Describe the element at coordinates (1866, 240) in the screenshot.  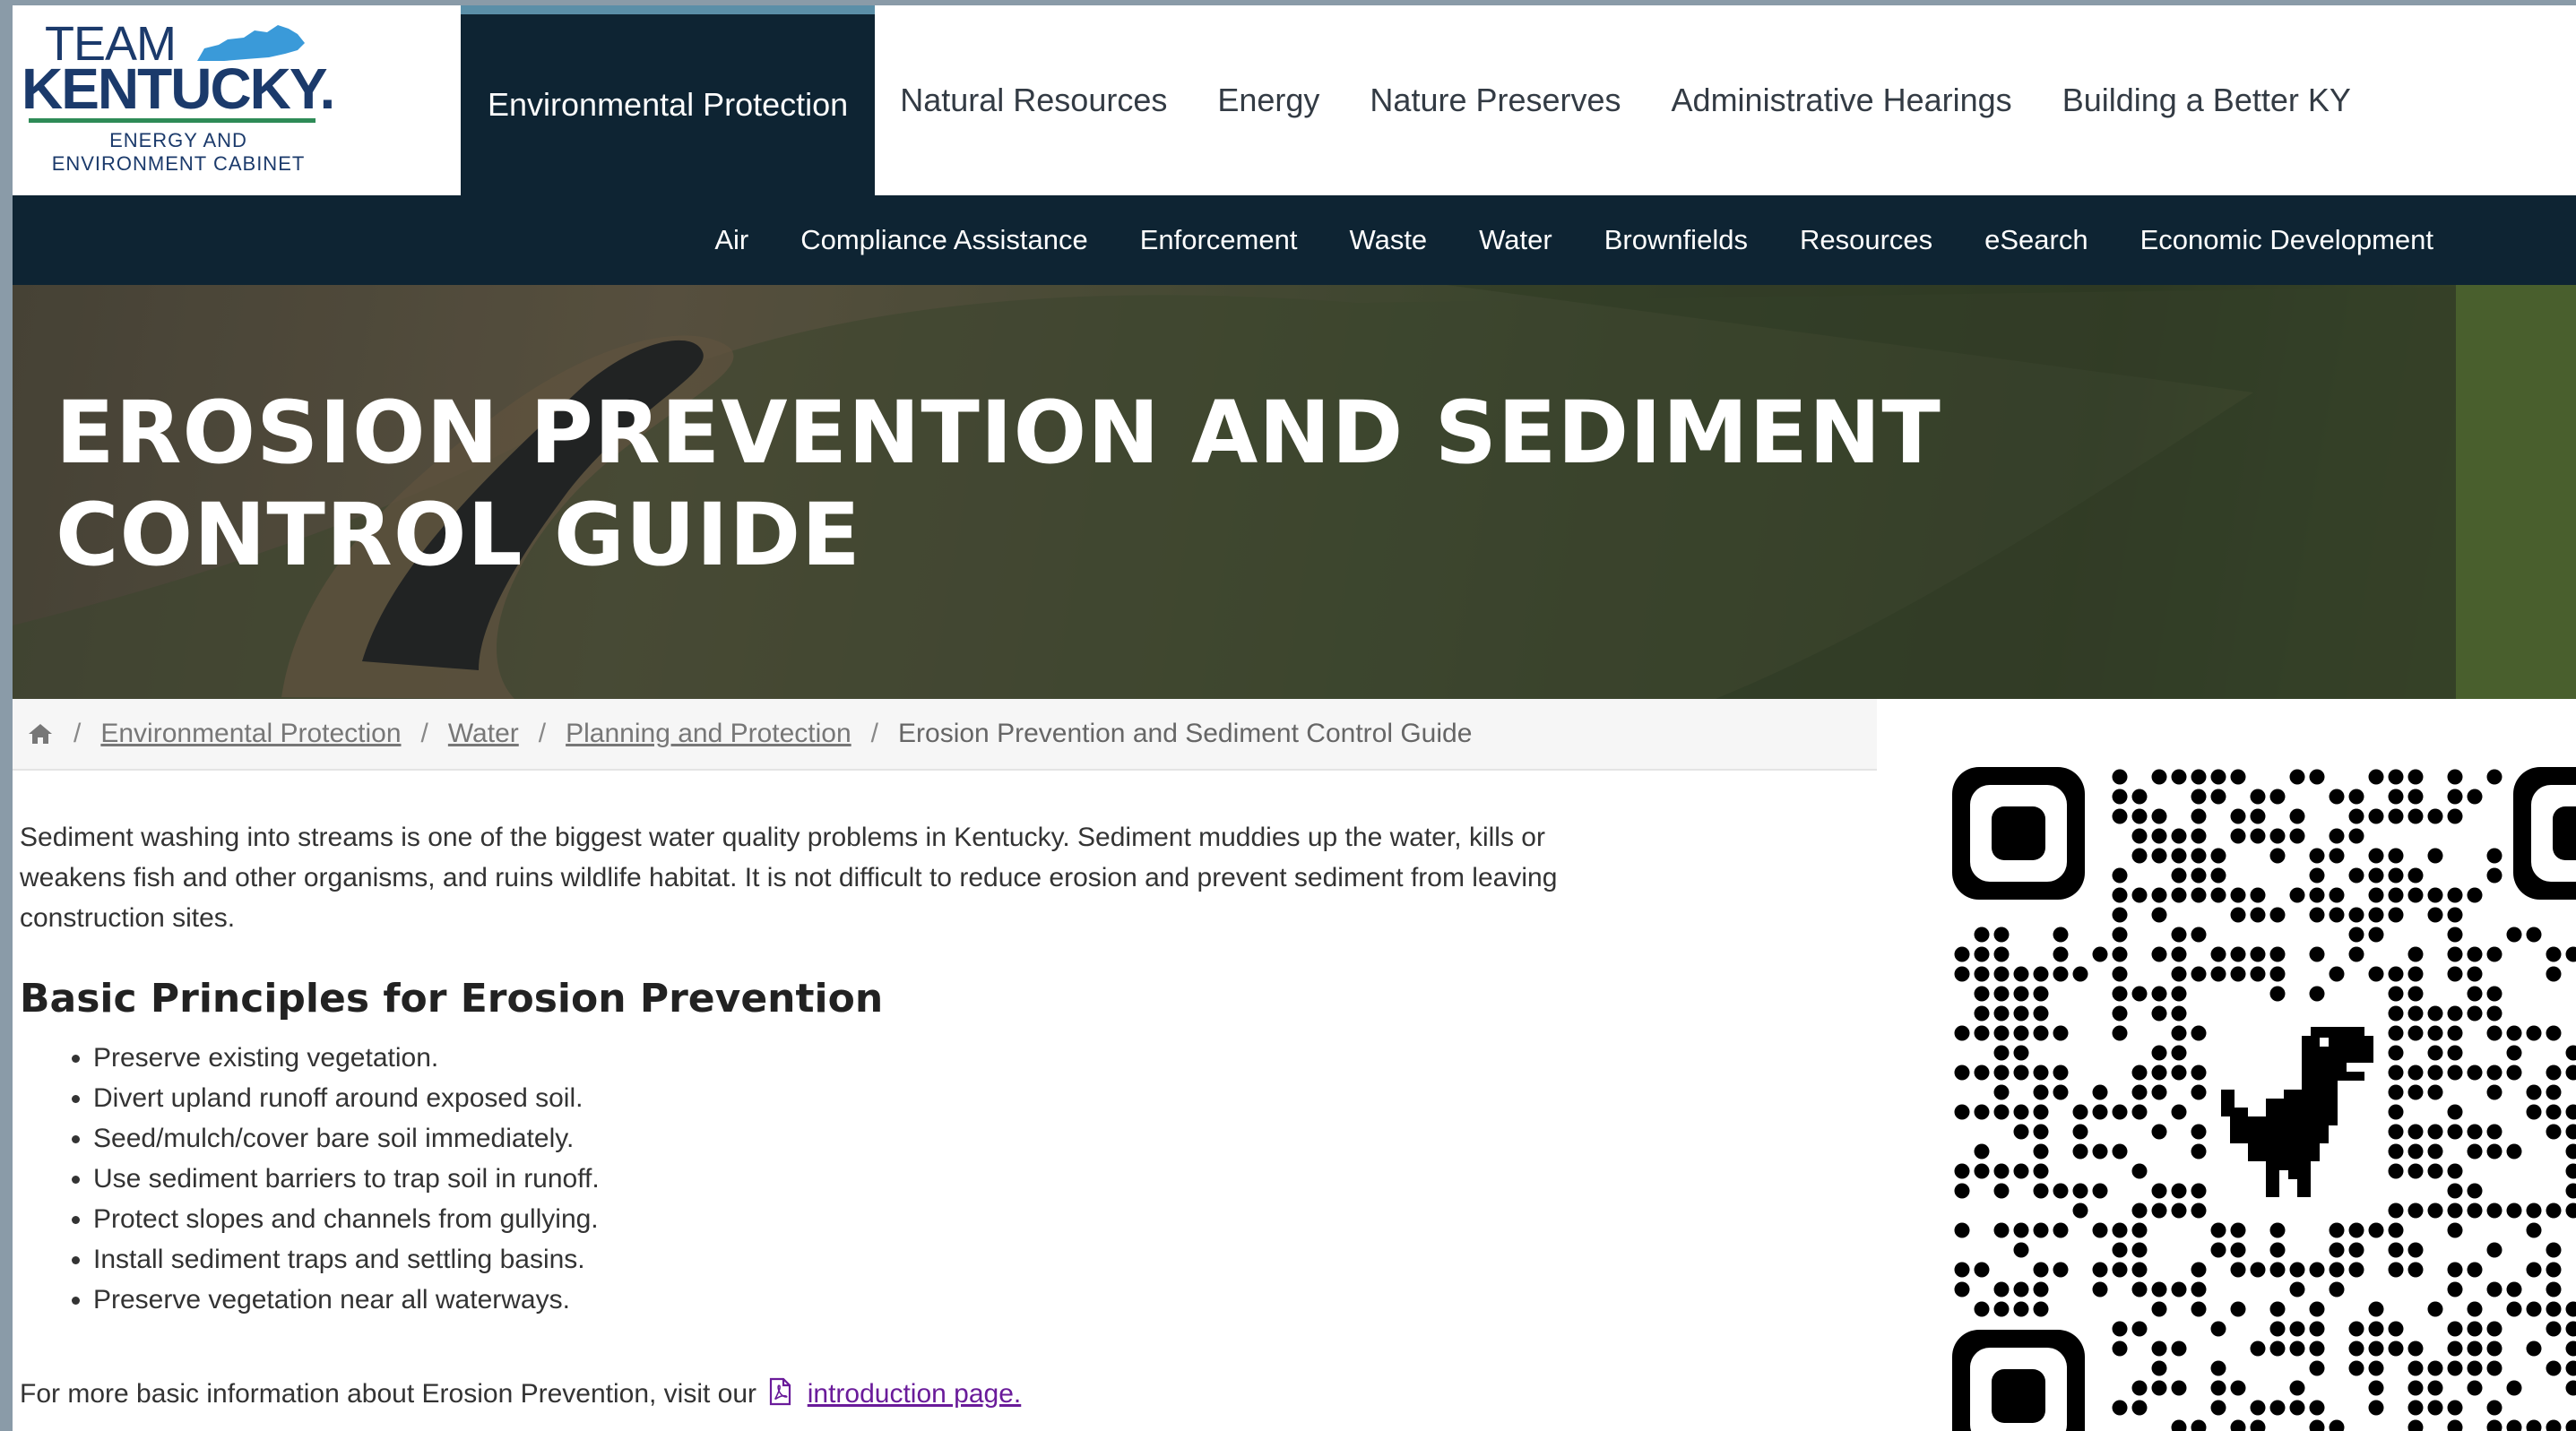
I see `subnav-resources: Resources` at that location.